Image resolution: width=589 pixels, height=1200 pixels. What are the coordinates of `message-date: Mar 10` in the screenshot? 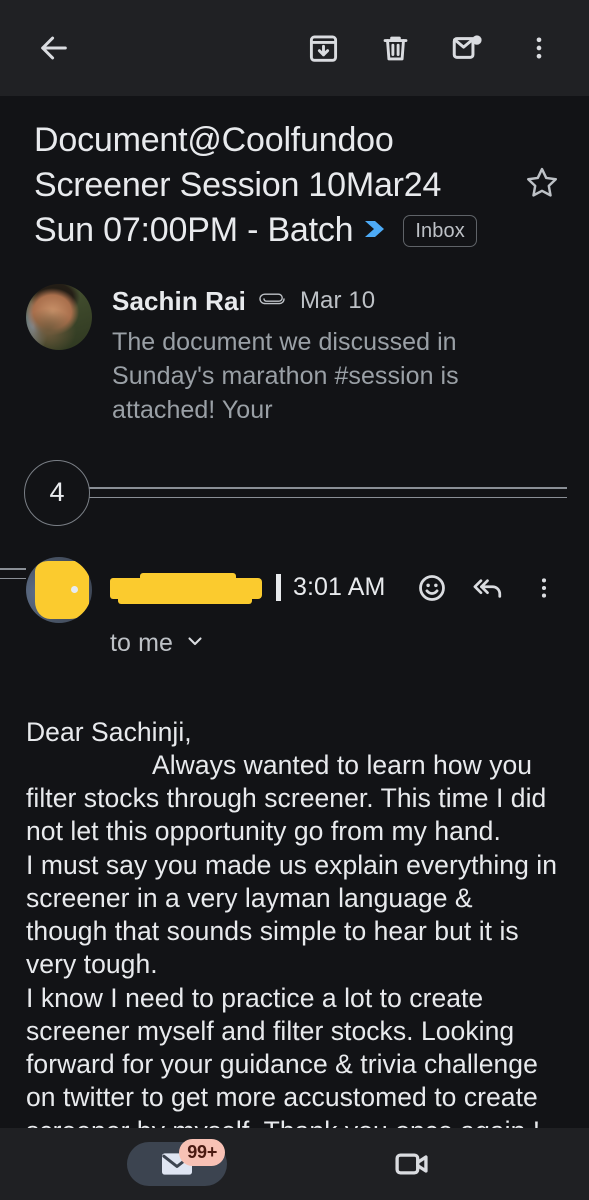 It's located at (337, 301).